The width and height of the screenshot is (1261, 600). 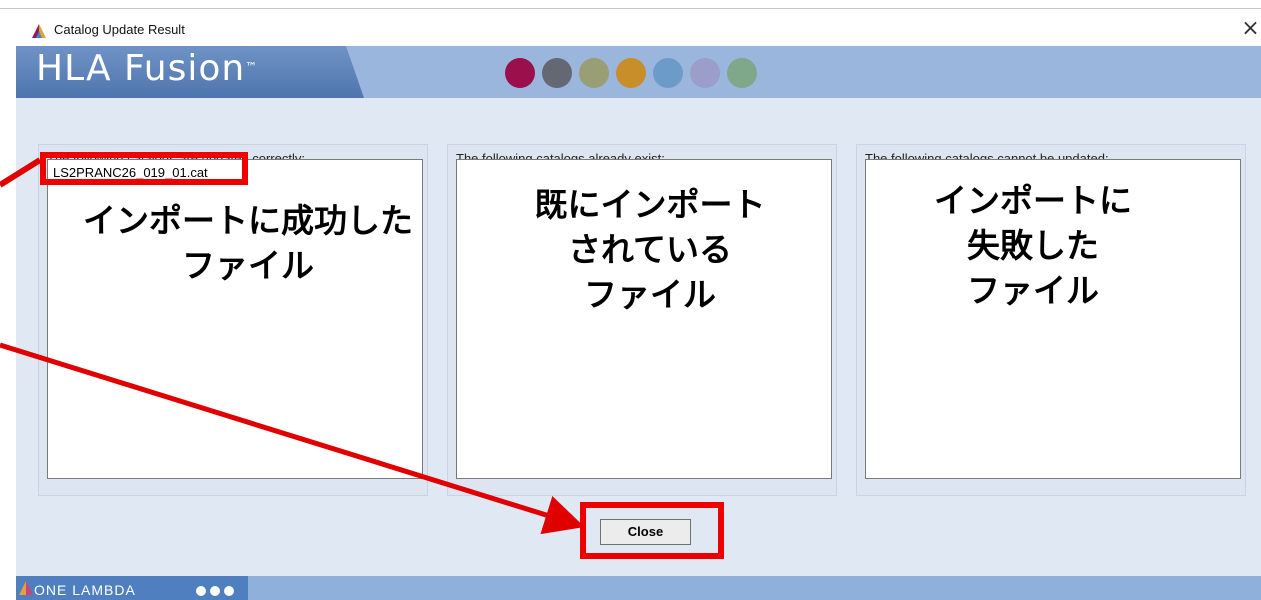 I want to click on one-lambda-logo-icon, so click(x=26, y=588).